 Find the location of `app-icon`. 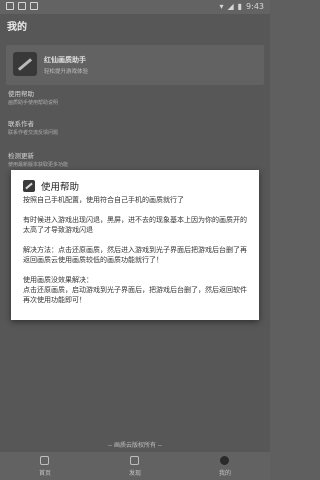

app-icon is located at coordinates (29, 186).